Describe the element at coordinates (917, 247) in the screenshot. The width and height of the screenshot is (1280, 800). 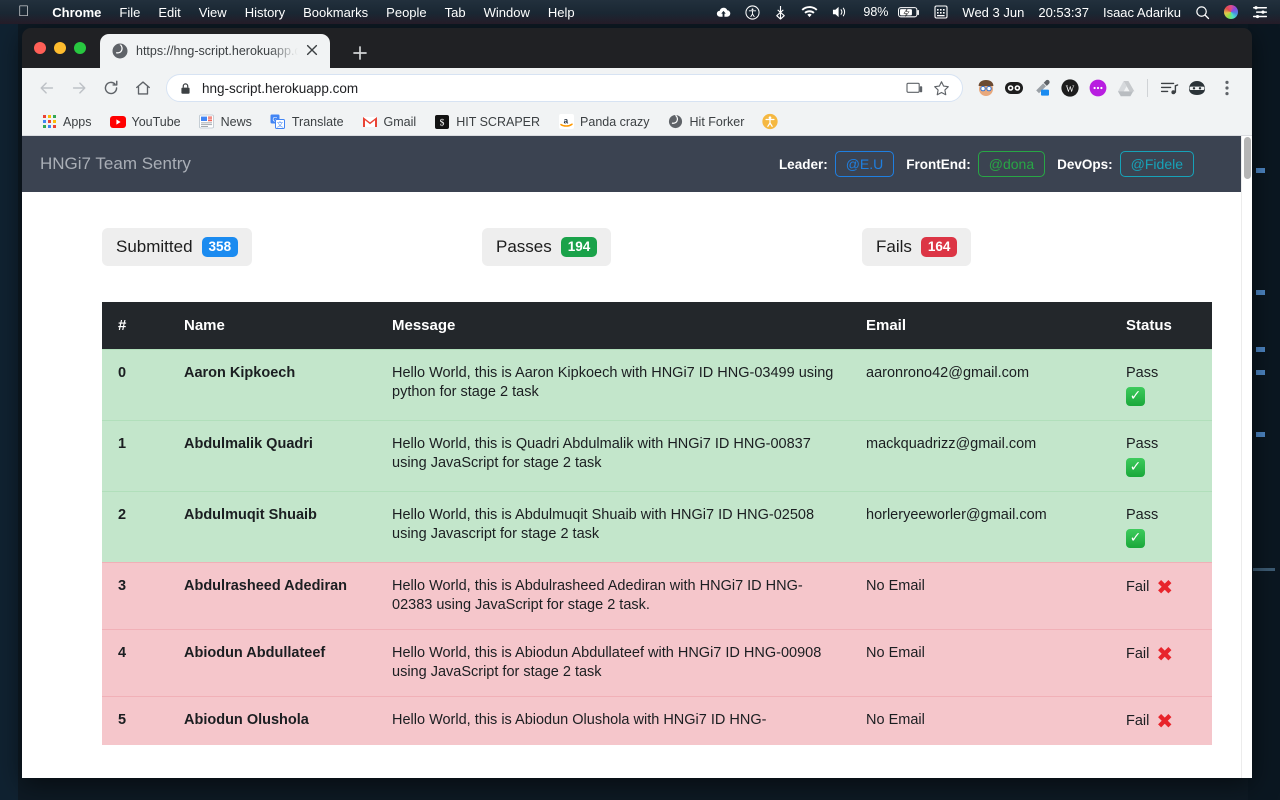
I see `stat-fails: Fails 164` at that location.